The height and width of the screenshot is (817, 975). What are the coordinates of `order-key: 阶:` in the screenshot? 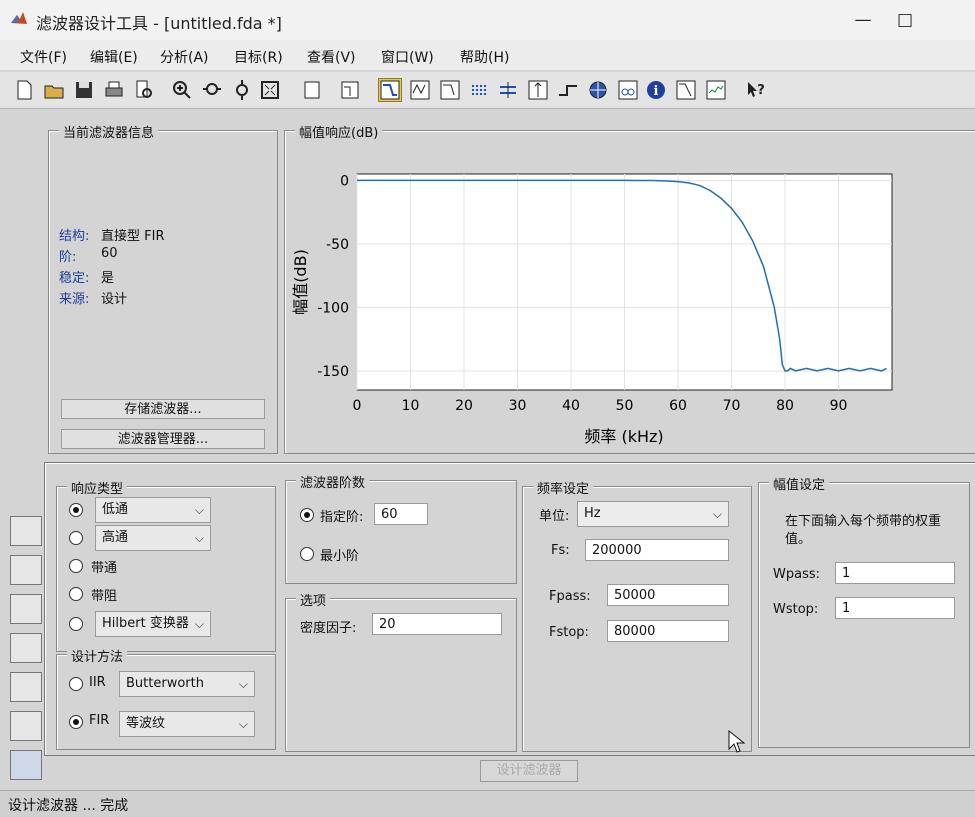 It's located at (68, 257).